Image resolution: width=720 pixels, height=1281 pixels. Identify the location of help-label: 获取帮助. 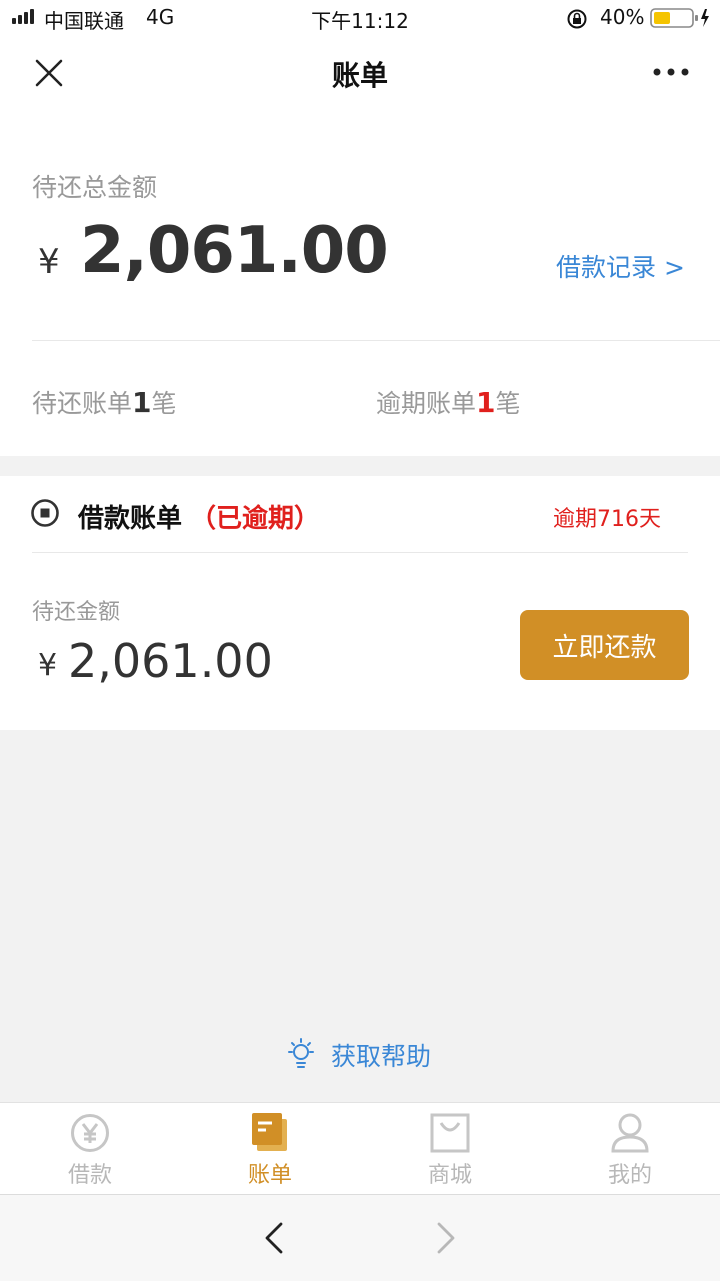
(381, 1056).